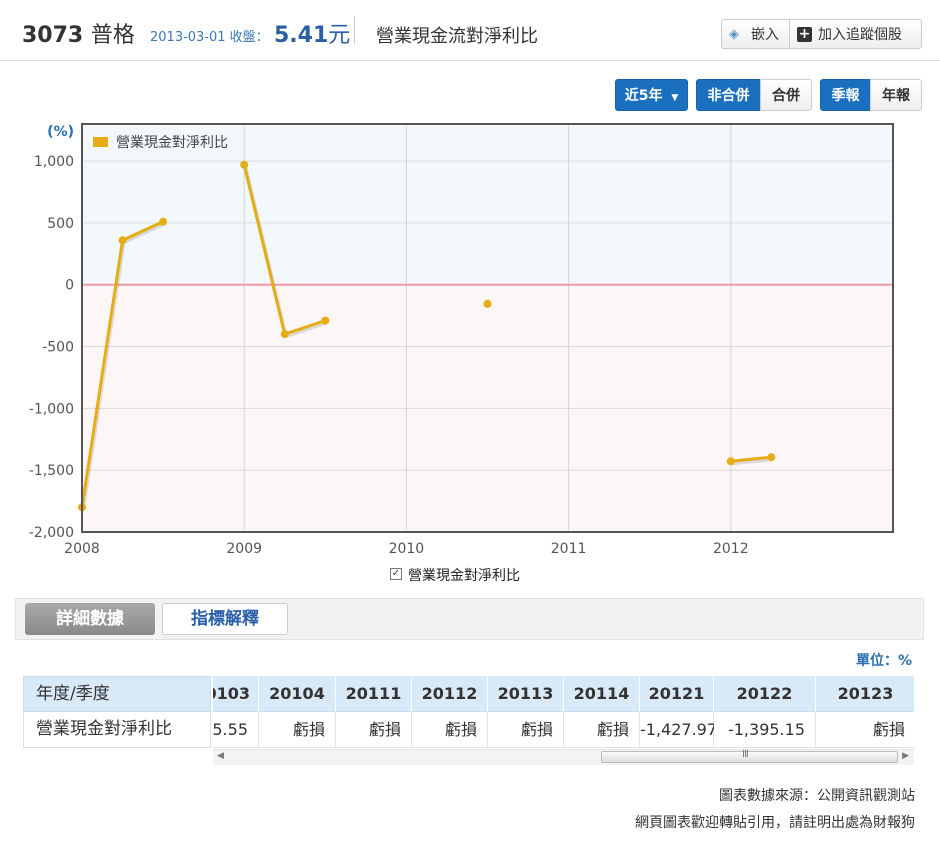 This screenshot has height=849, width=940. What do you see at coordinates (731, 549) in the screenshot?
I see `x-tick-label: 2012` at bounding box center [731, 549].